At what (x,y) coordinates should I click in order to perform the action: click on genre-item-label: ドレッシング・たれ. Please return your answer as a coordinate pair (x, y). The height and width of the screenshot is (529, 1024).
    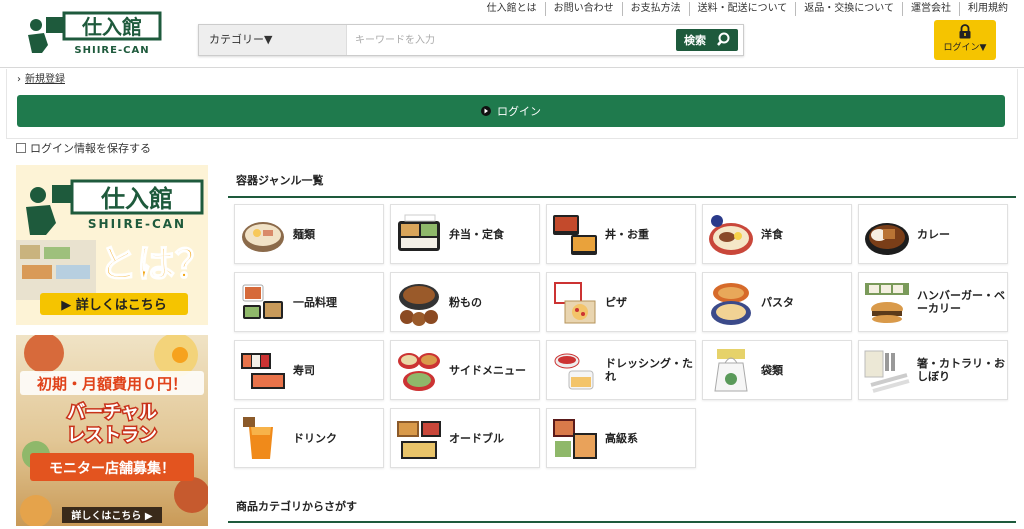
    Looking at the image, I should click on (649, 370).